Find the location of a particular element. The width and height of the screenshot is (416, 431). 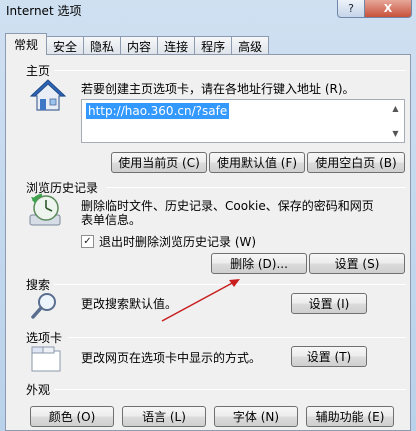

annotation-arrow is located at coordinates (200, 300).